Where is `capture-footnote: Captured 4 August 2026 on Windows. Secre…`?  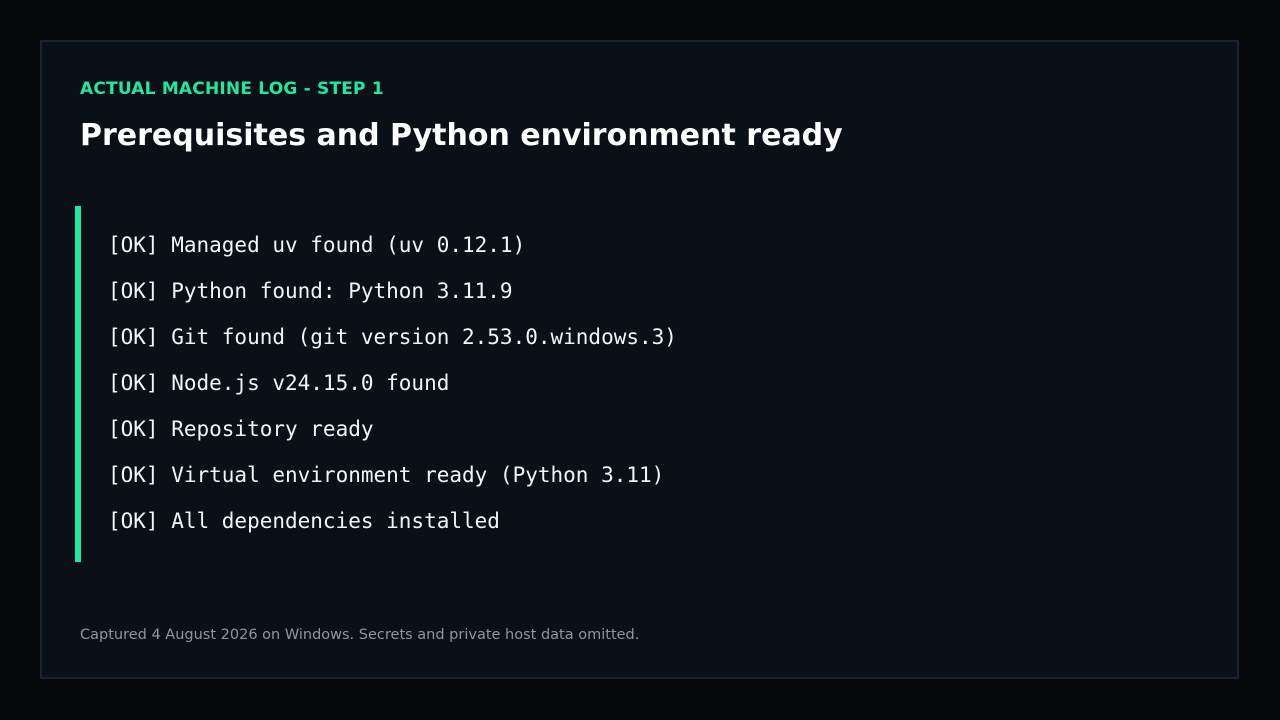 capture-footnote: Captured 4 August 2026 on Windows. Secre… is located at coordinates (360, 635).